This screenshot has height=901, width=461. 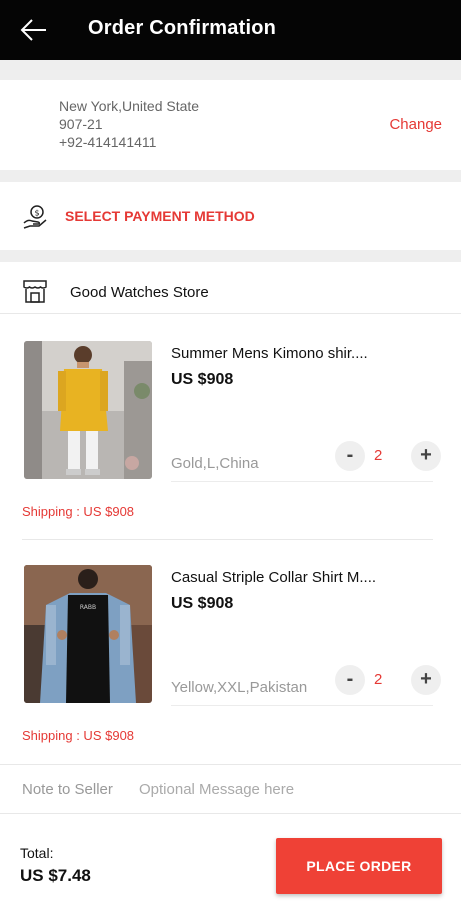 I want to click on select-payment-method: $ SELECT PAYMENT METHOD, so click(x=230, y=216).